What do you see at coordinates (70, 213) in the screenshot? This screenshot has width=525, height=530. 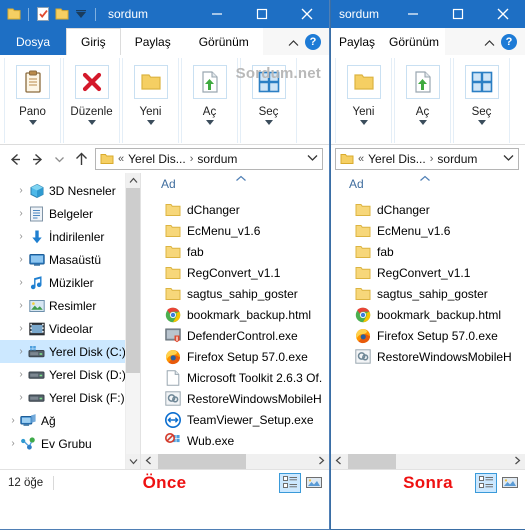 I see `tree-item-1: › Belgeler` at bounding box center [70, 213].